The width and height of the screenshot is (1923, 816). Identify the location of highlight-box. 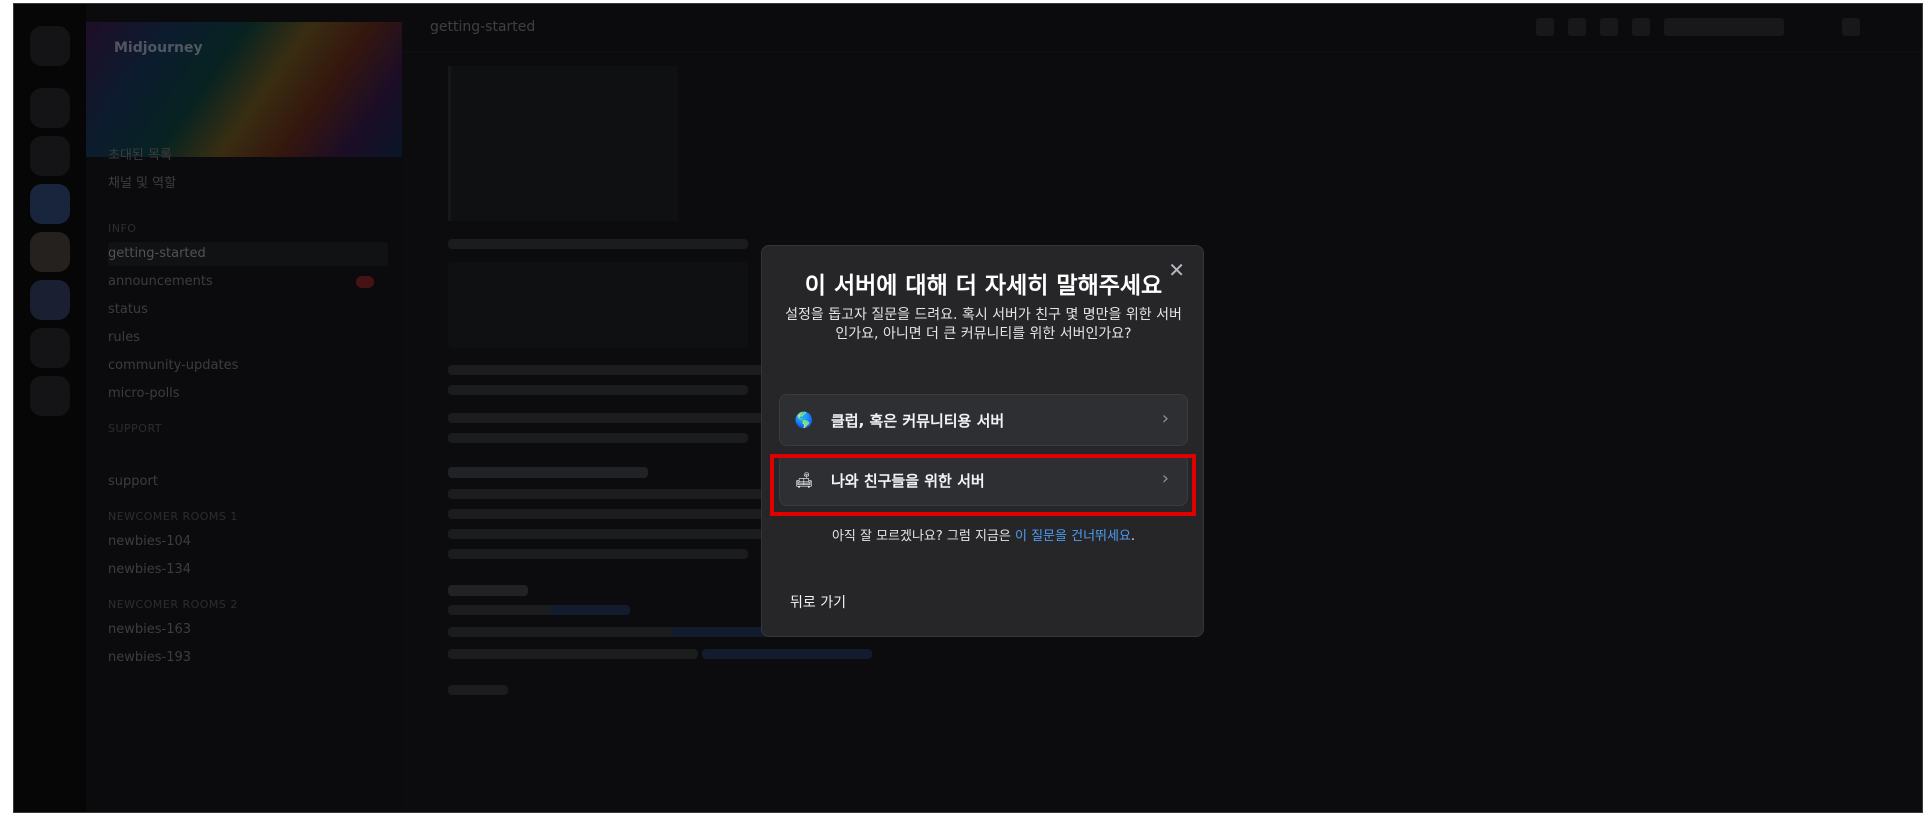
(983, 485).